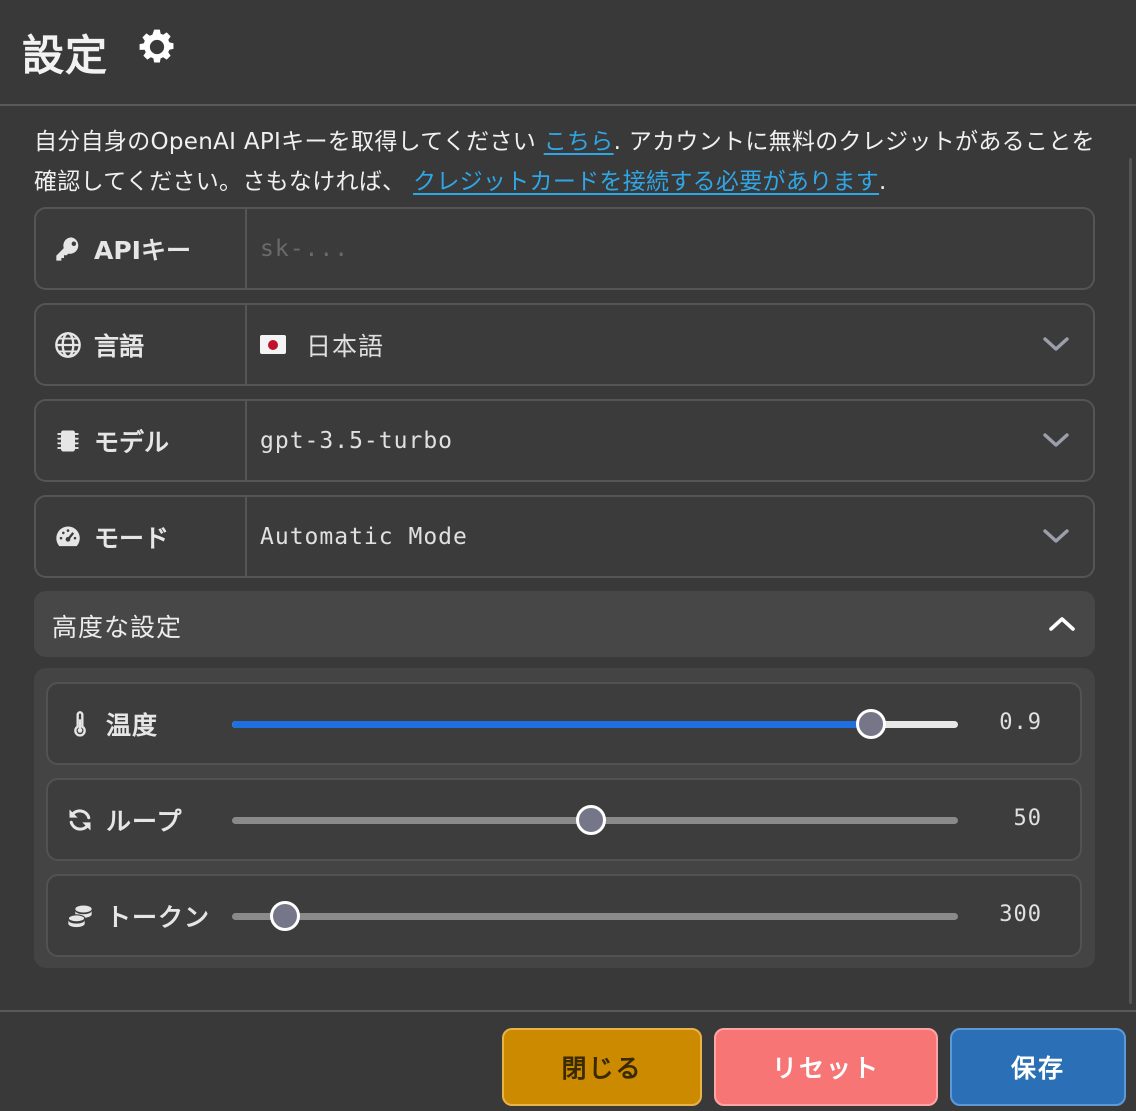 The height and width of the screenshot is (1111, 1136). I want to click on gear-icon, so click(156, 46).